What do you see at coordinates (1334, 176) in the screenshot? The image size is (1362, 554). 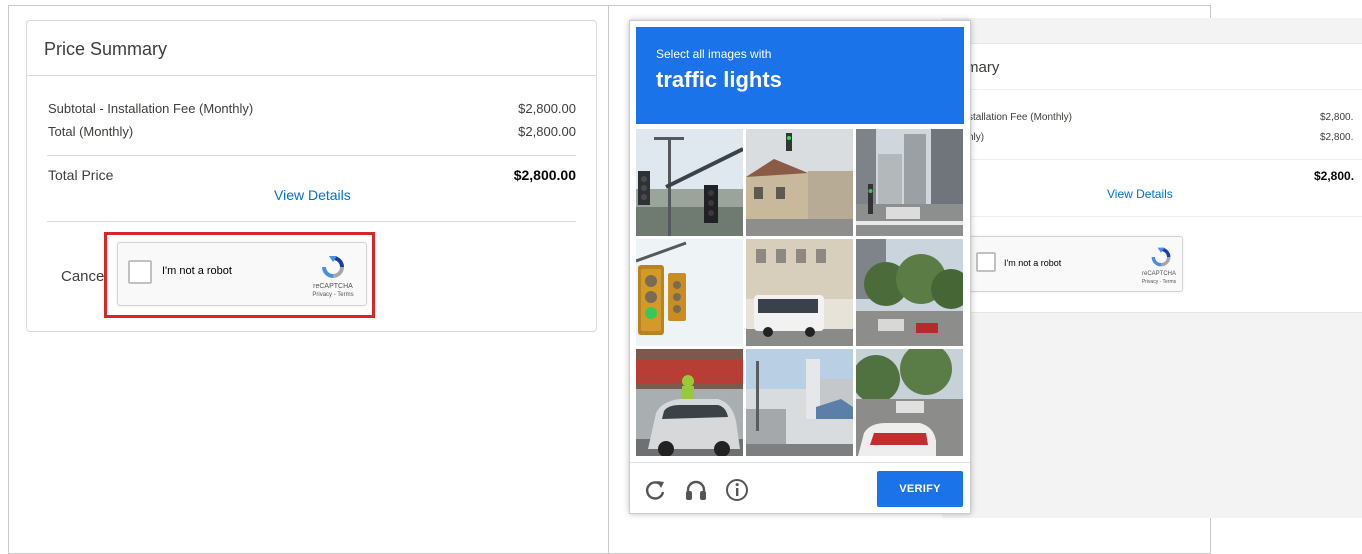 I see `total-price-value-partial: $2,800.` at bounding box center [1334, 176].